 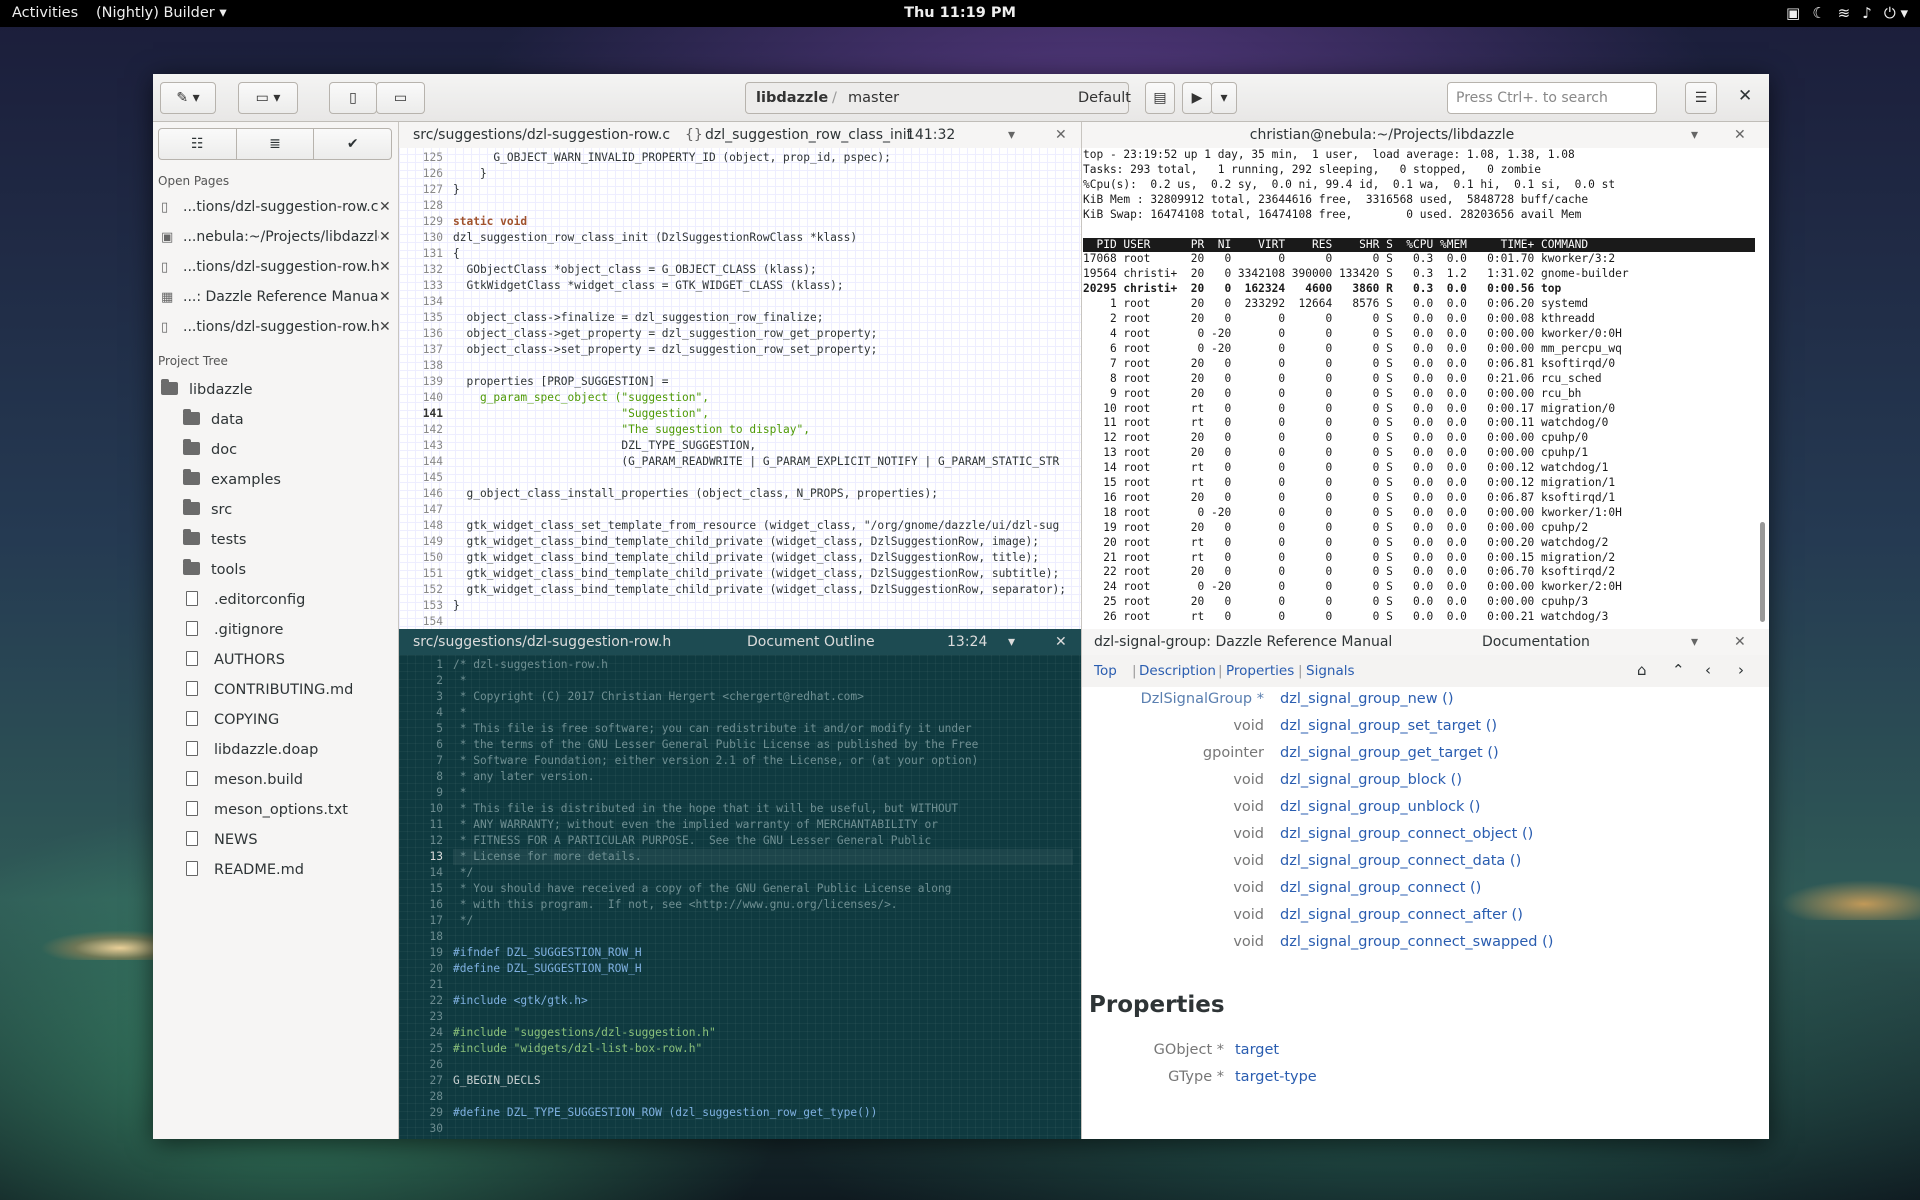 I want to click on todo-view-button: ✔, so click(x=352, y=144).